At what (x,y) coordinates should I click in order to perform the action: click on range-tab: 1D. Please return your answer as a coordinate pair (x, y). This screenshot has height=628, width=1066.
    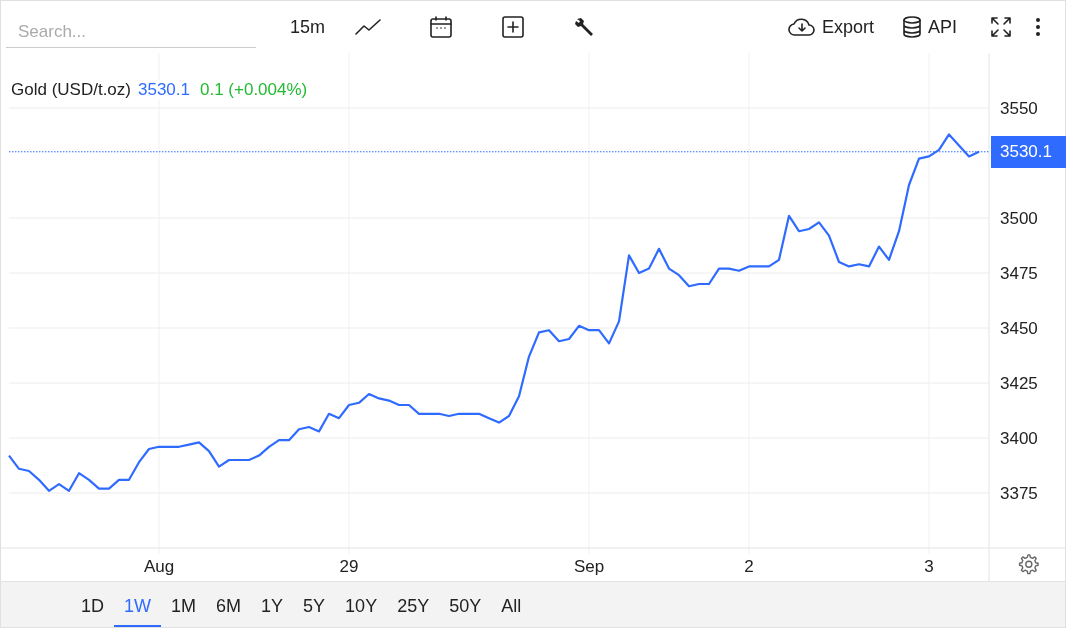
    Looking at the image, I should click on (92, 604).